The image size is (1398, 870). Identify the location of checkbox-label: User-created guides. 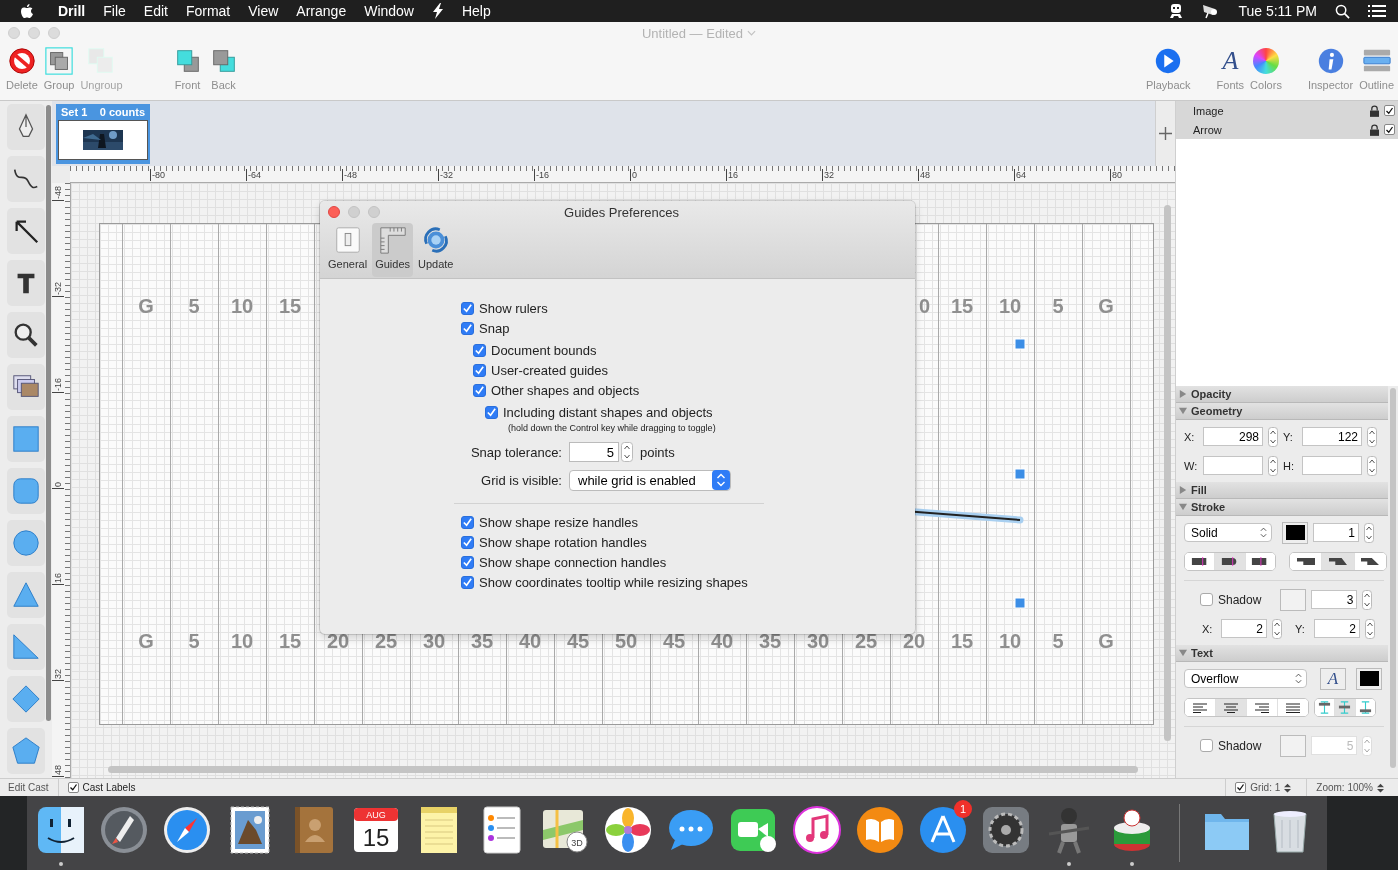
(550, 370).